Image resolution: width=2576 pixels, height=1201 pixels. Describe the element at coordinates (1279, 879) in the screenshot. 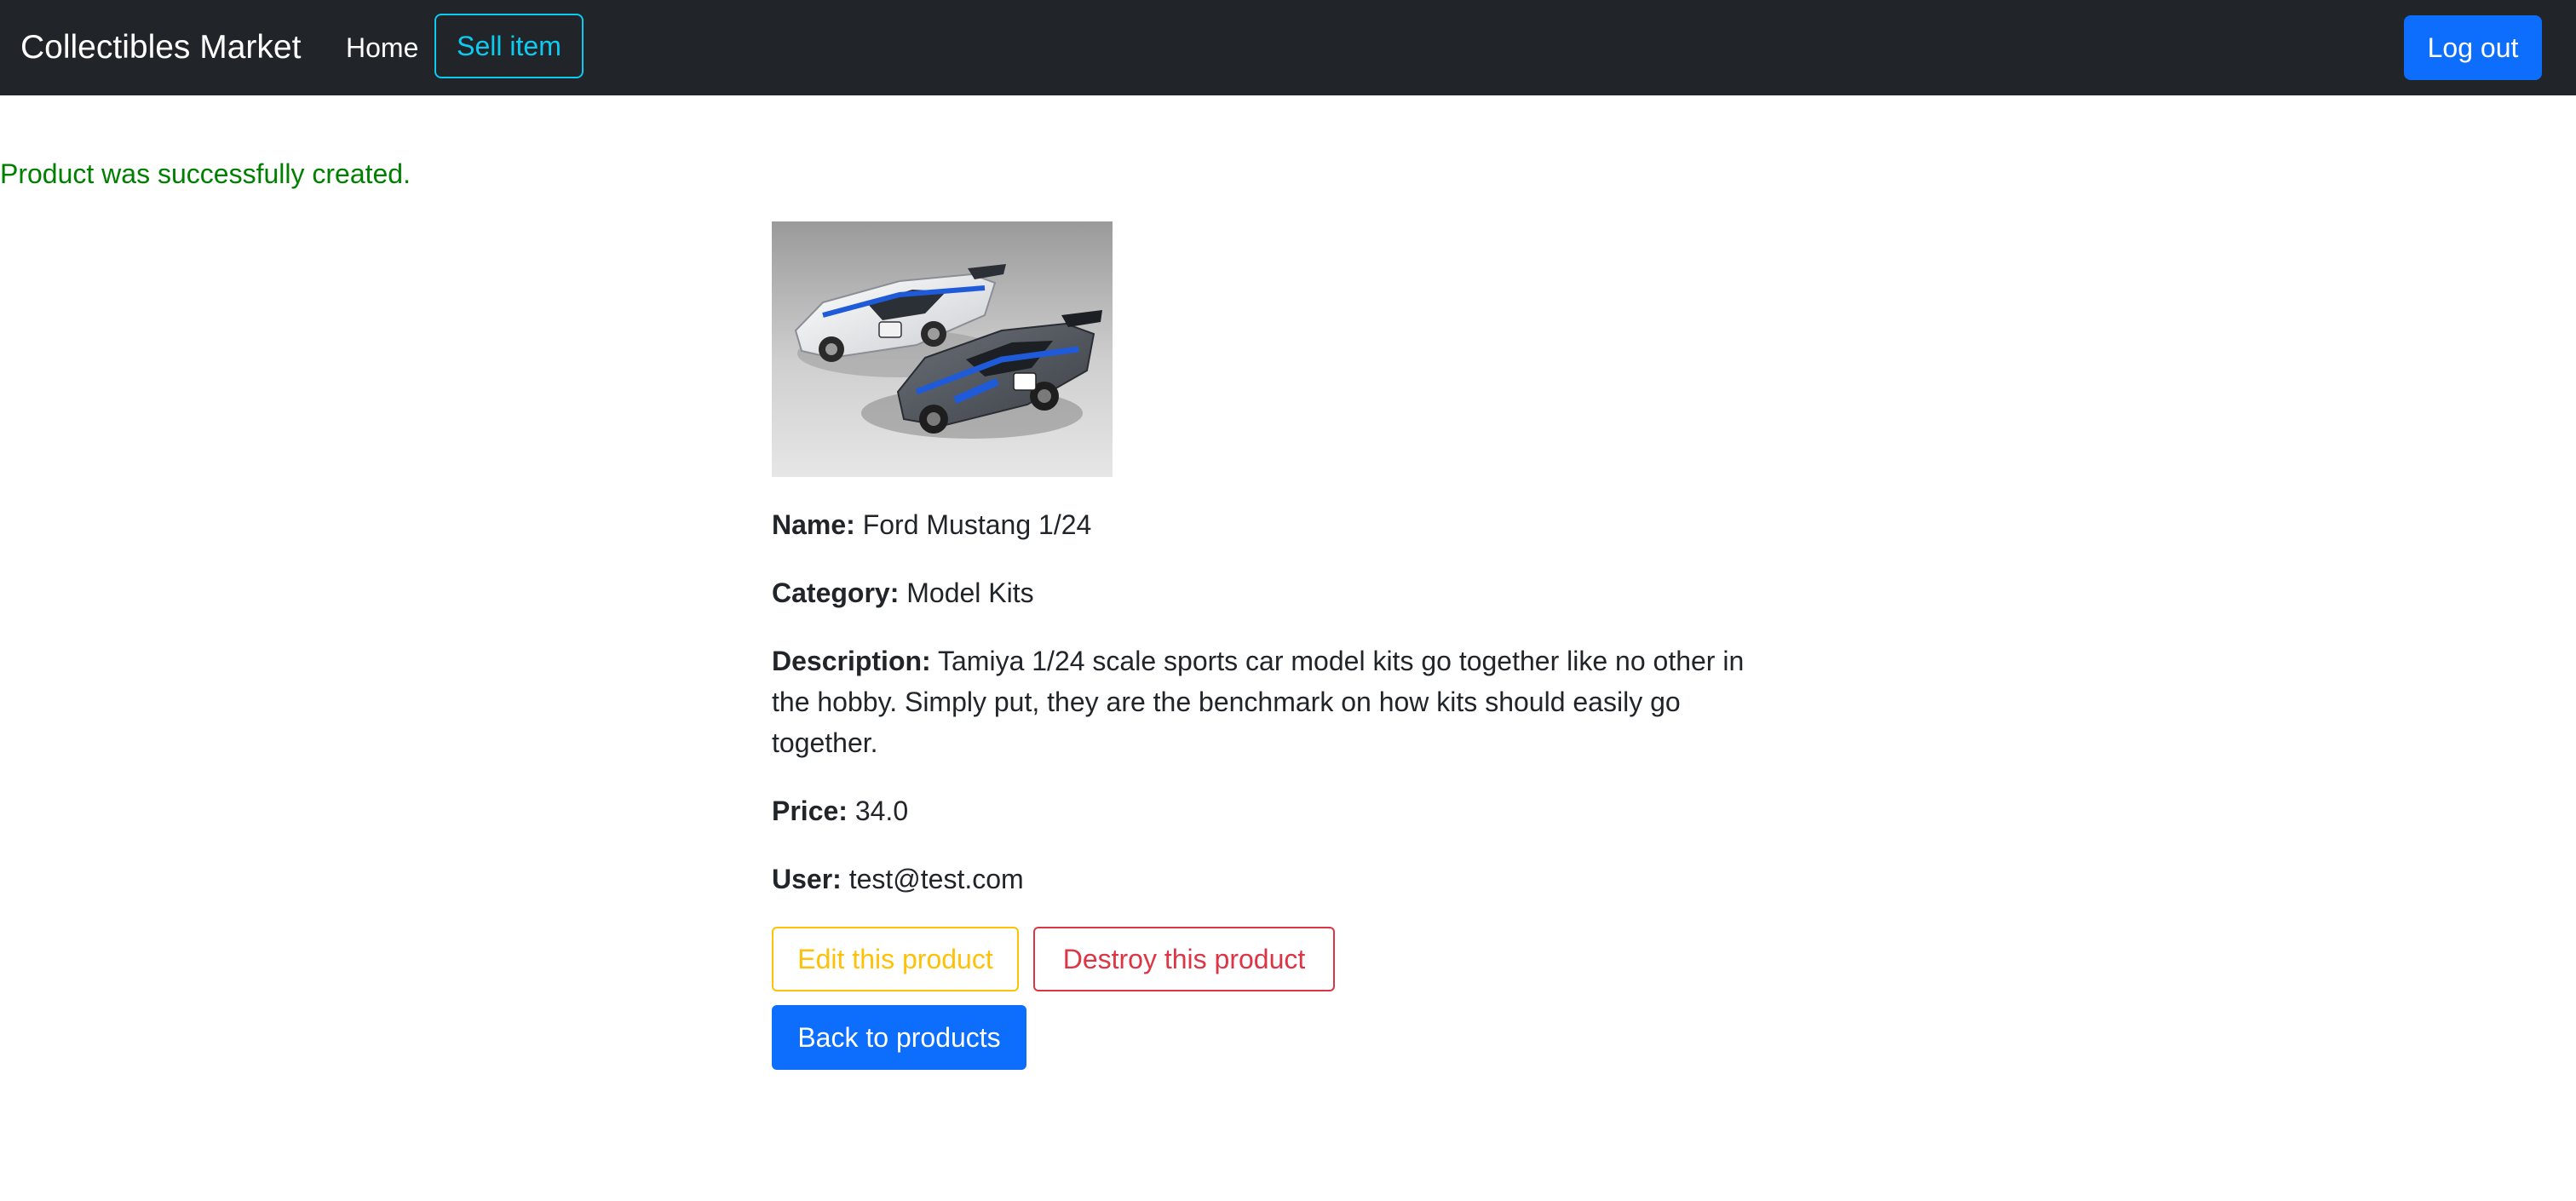

I see `product-user-field: User: test@test.com` at that location.